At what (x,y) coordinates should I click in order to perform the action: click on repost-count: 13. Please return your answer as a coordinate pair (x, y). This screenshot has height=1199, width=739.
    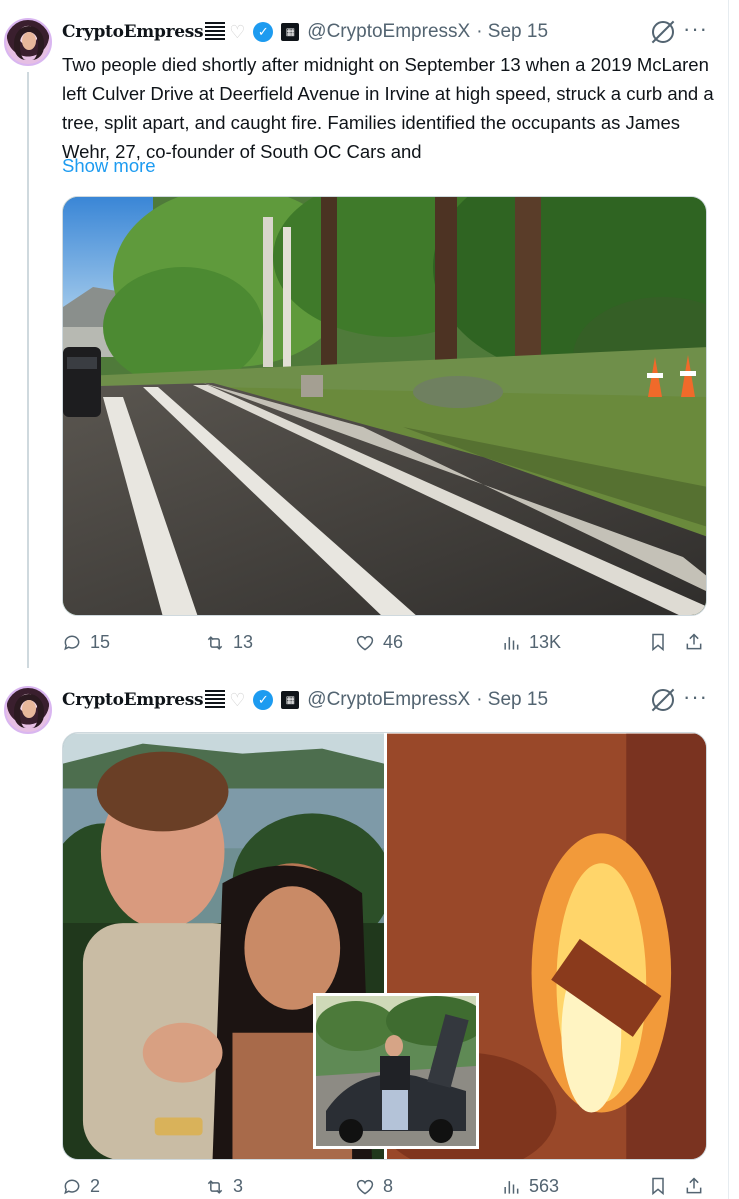
    Looking at the image, I should click on (243, 642).